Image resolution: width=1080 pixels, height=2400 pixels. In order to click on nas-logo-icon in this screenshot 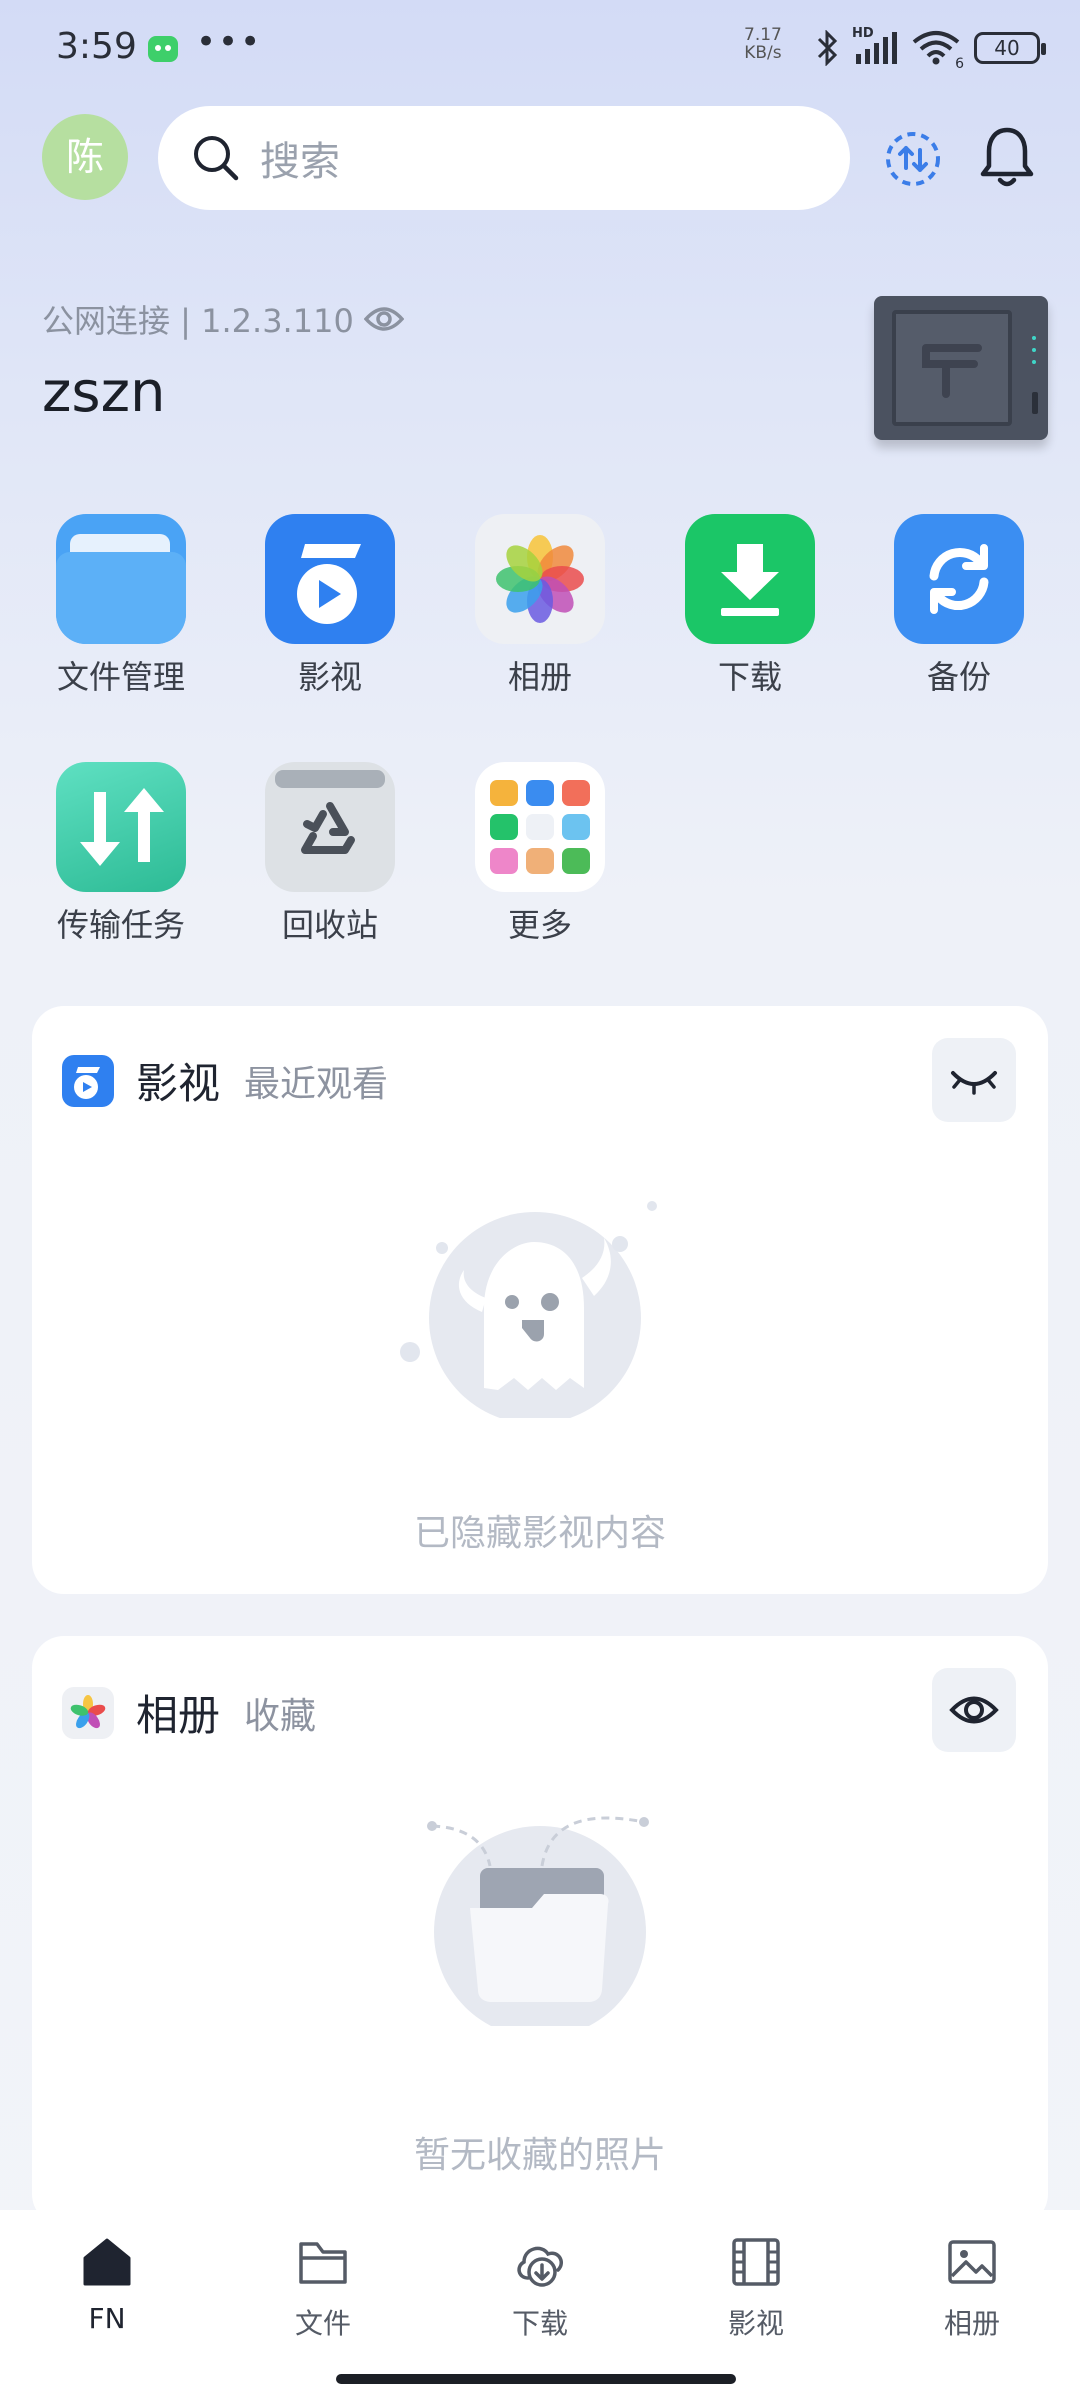, I will do `click(952, 371)`.